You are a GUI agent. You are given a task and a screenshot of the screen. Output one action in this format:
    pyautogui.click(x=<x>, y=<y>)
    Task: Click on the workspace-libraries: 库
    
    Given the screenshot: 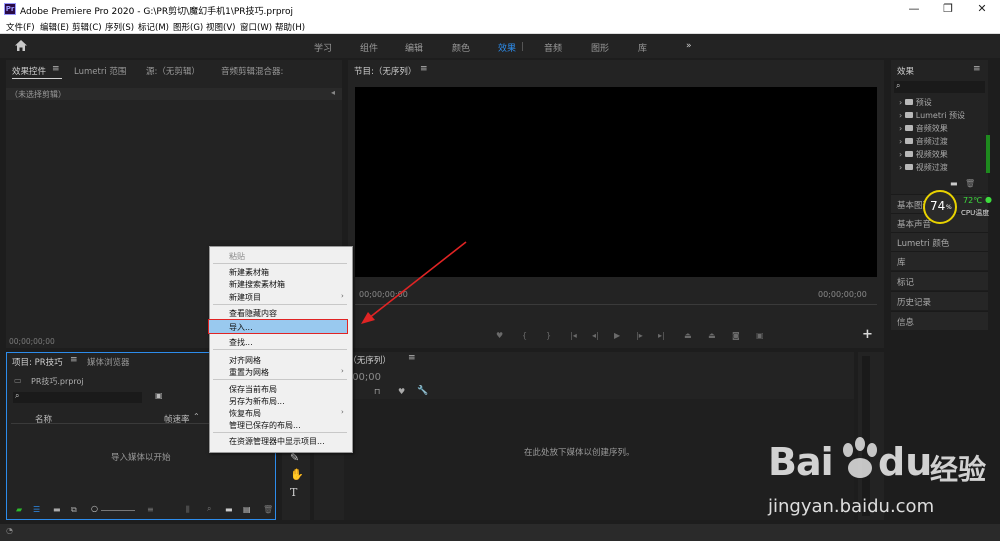 What is the action you would take?
    pyautogui.click(x=642, y=47)
    